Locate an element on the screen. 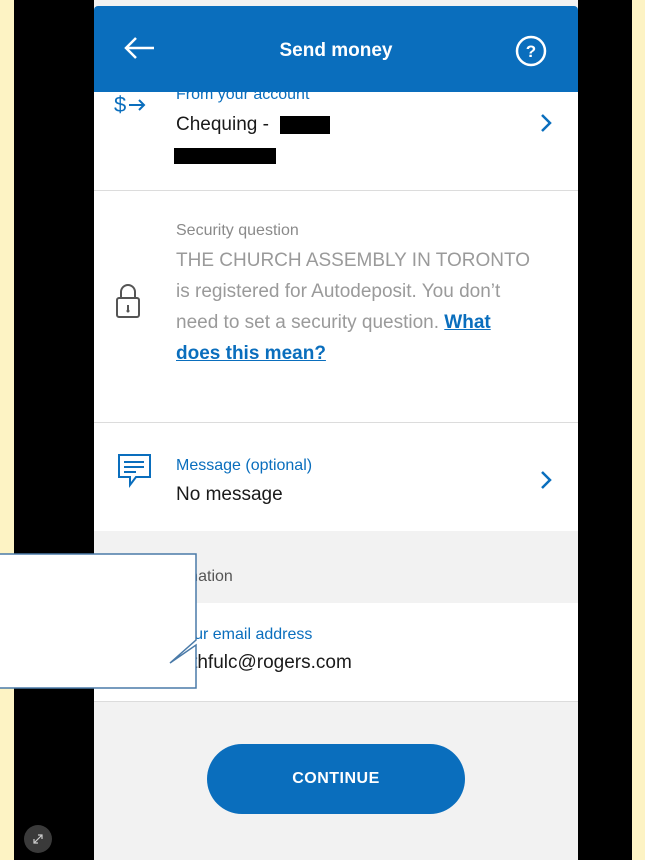 The width and height of the screenshot is (645, 860). email-value: faithfulc@rogers.com is located at coordinates (262, 662).